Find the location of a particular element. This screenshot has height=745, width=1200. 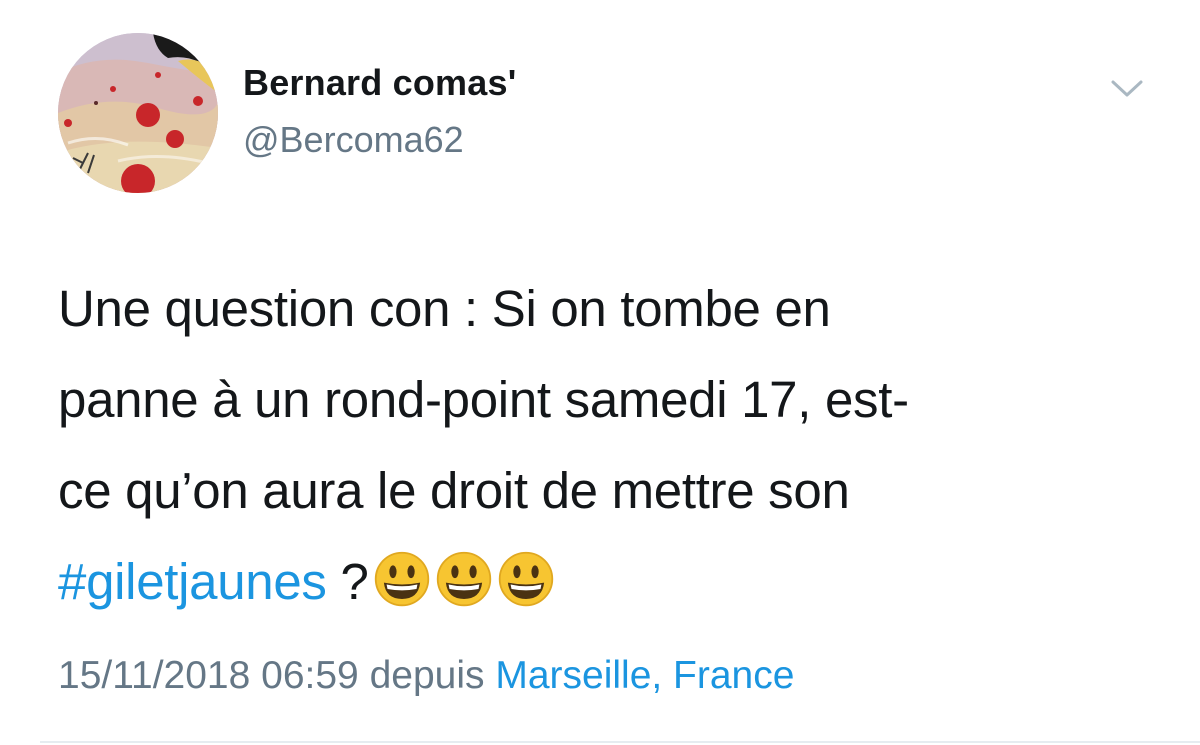

timestamp: 15/11/2018 06:59 is located at coordinates (208, 675).